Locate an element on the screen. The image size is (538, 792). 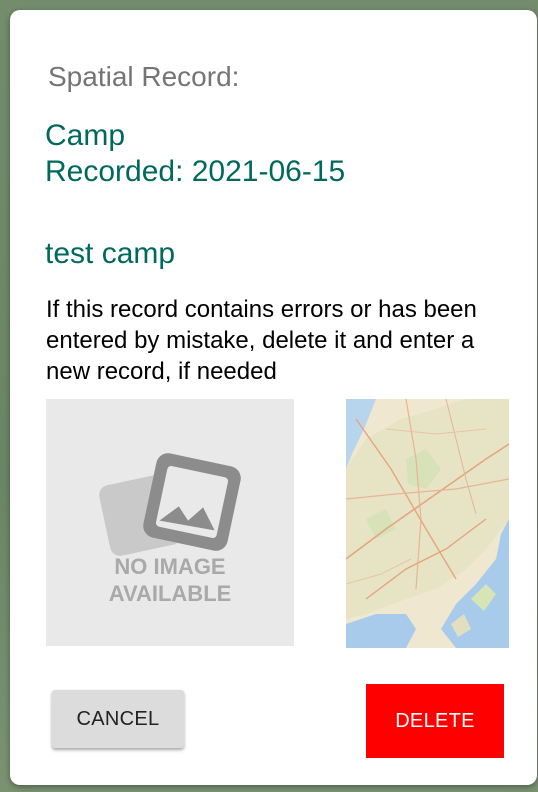
no-image-label: NO IMAGE is located at coordinates (170, 566).